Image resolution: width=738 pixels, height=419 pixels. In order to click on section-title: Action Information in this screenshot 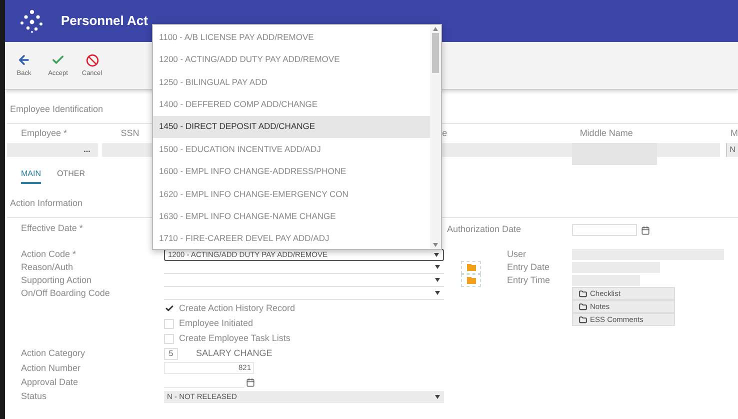, I will do `click(46, 203)`.